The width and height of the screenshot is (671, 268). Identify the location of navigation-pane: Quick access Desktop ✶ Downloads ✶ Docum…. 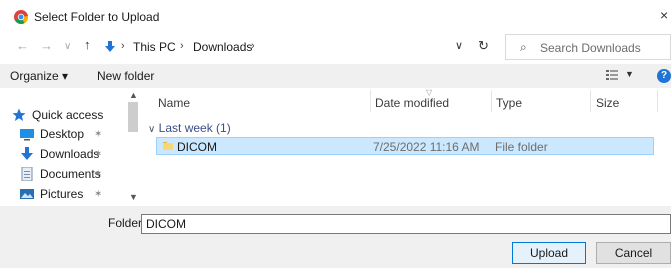
(70, 147).